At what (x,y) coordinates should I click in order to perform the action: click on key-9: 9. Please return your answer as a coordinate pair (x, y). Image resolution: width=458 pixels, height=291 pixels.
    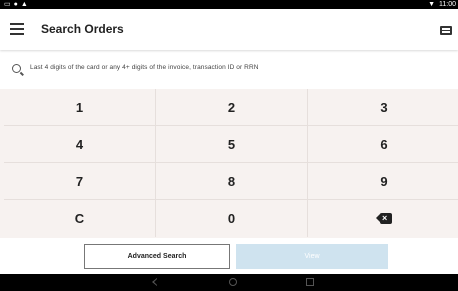
    Looking at the image, I should click on (383, 181).